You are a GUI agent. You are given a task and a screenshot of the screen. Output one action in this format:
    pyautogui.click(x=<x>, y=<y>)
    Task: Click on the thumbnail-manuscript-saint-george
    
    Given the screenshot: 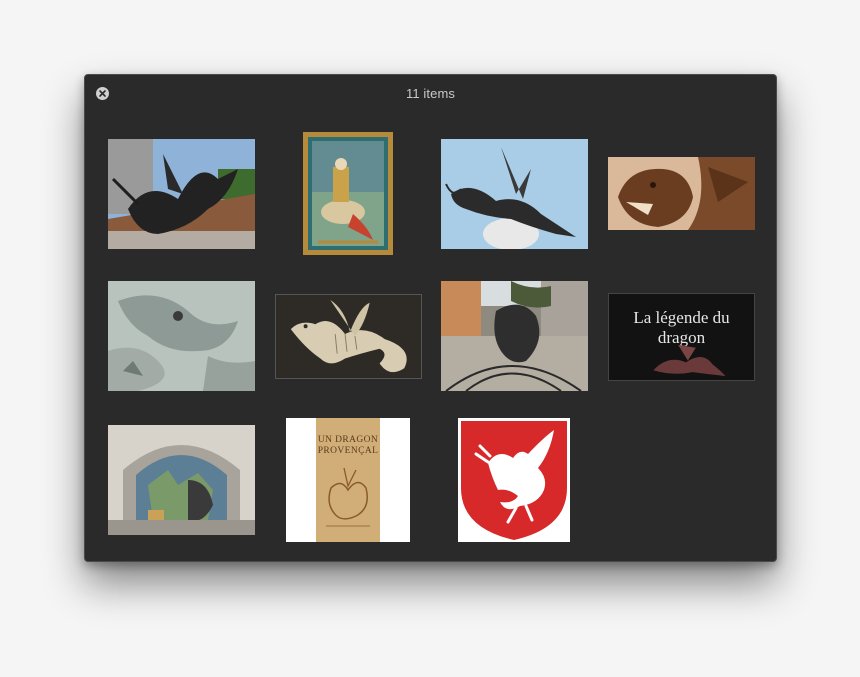 What is the action you would take?
    pyautogui.click(x=348, y=193)
    